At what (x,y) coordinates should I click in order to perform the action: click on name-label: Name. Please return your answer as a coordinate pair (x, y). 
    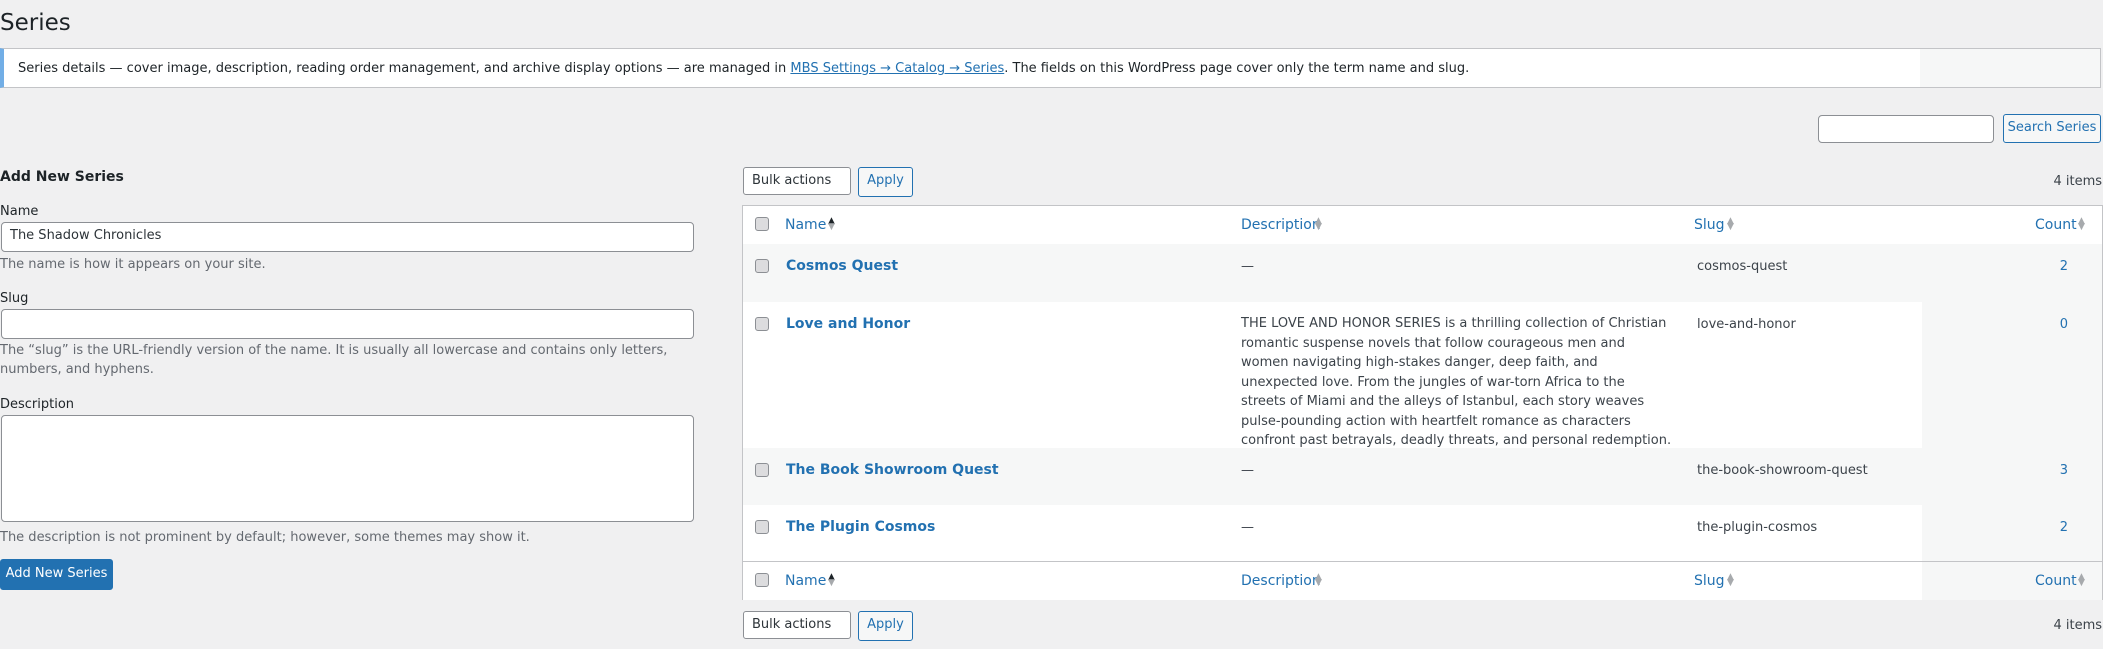
    Looking at the image, I should click on (19, 211).